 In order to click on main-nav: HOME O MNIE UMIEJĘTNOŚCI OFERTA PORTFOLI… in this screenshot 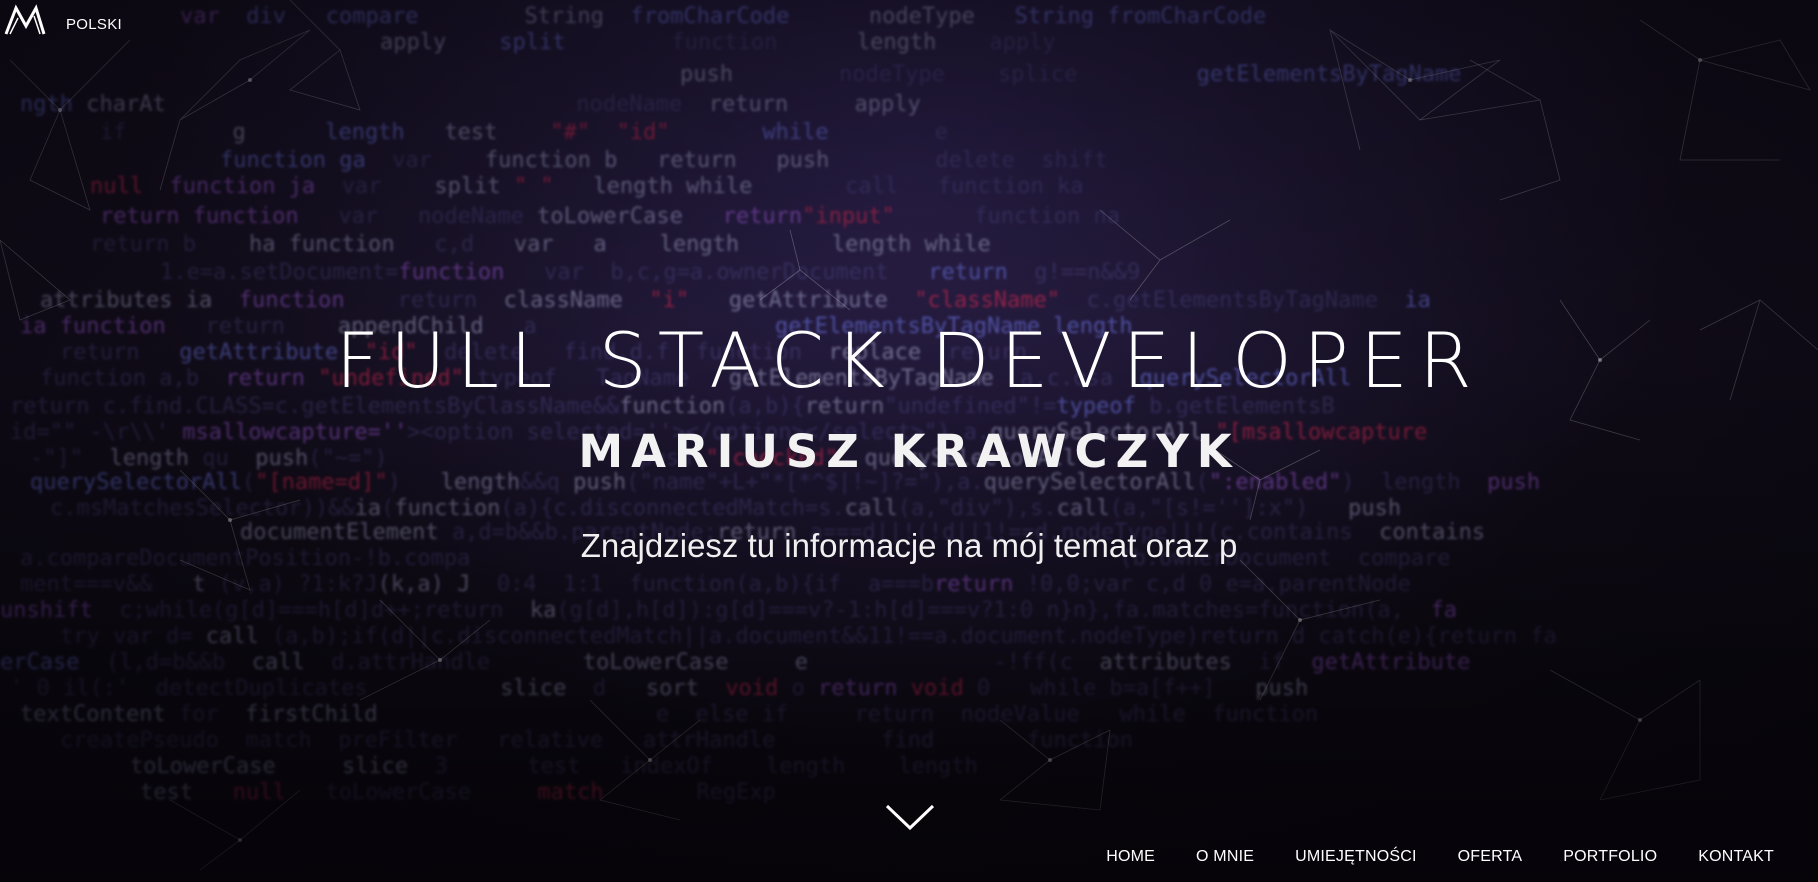, I will do `click(1440, 857)`.